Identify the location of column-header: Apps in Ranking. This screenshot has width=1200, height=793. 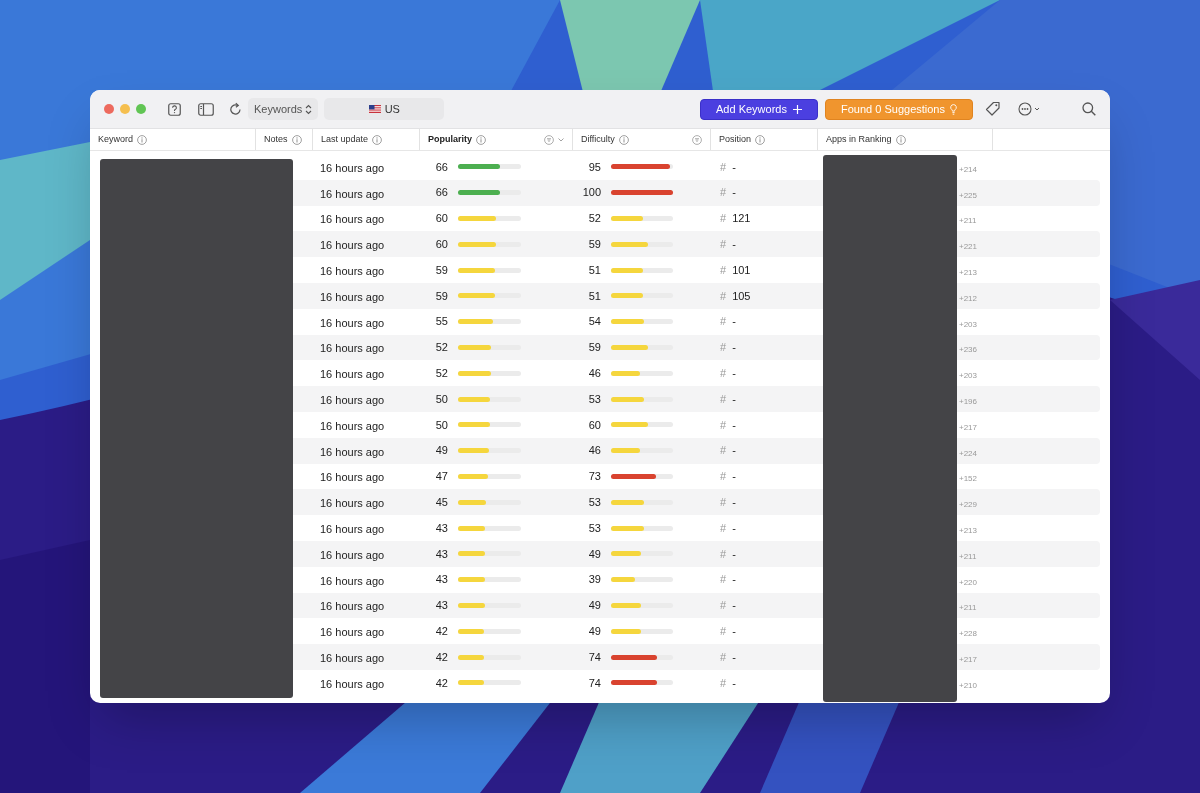
(859, 139).